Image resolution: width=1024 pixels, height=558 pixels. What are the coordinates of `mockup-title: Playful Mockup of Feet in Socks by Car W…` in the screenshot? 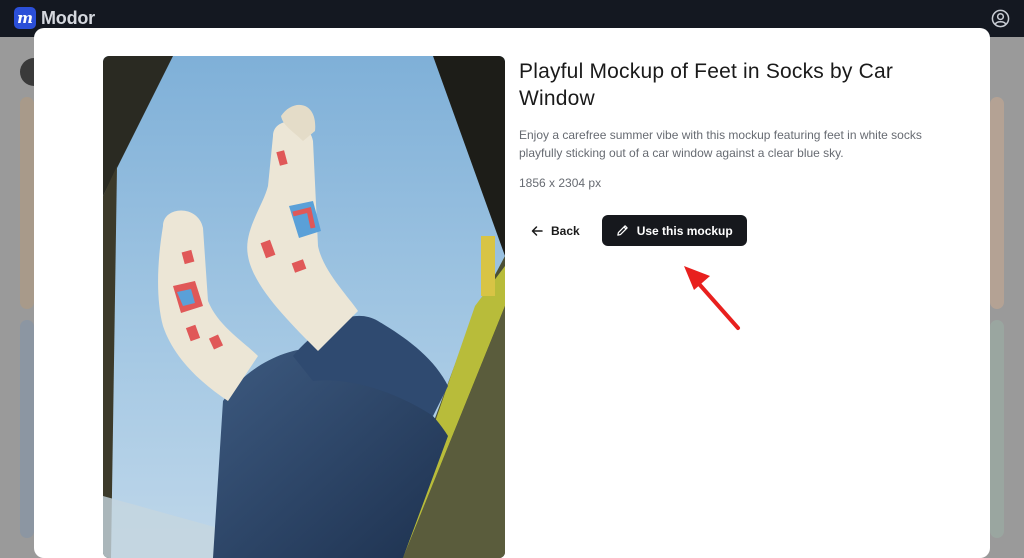 It's located at (706, 85).